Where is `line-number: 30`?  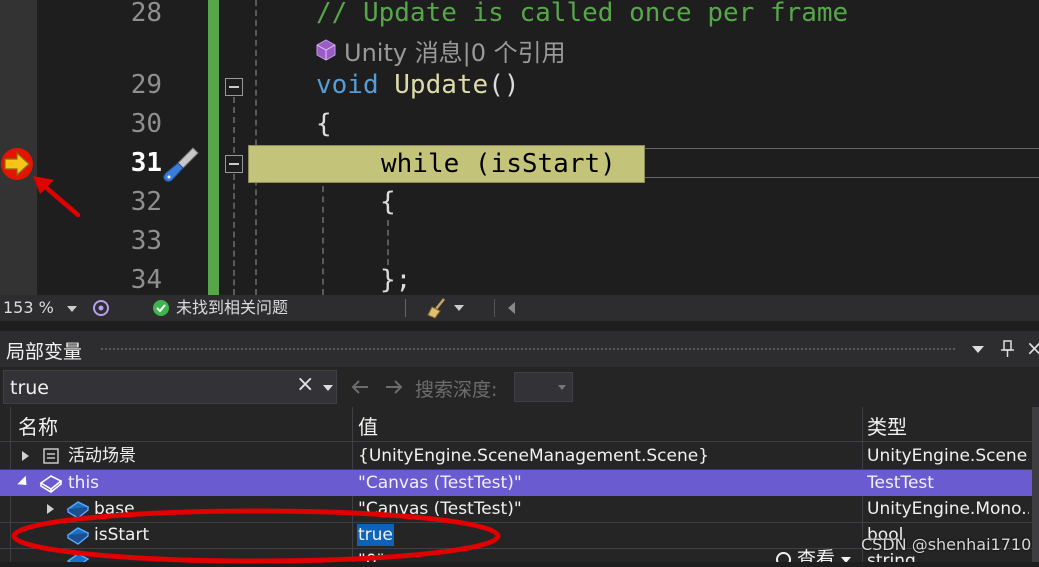
line-number: 30 is located at coordinates (146, 124).